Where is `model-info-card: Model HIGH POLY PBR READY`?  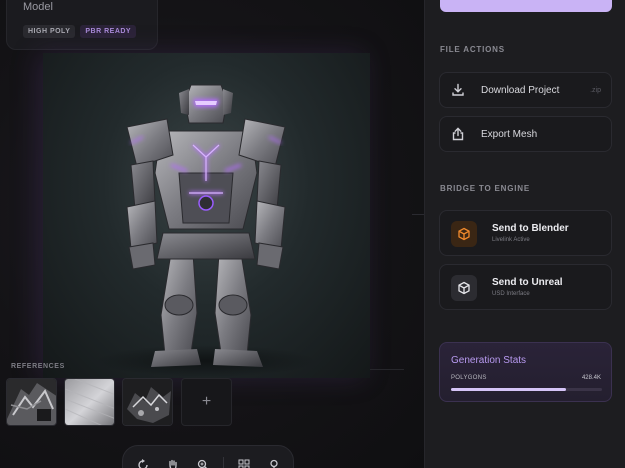
model-info-card: Model HIGH POLY PBR READY is located at coordinates (82, 25).